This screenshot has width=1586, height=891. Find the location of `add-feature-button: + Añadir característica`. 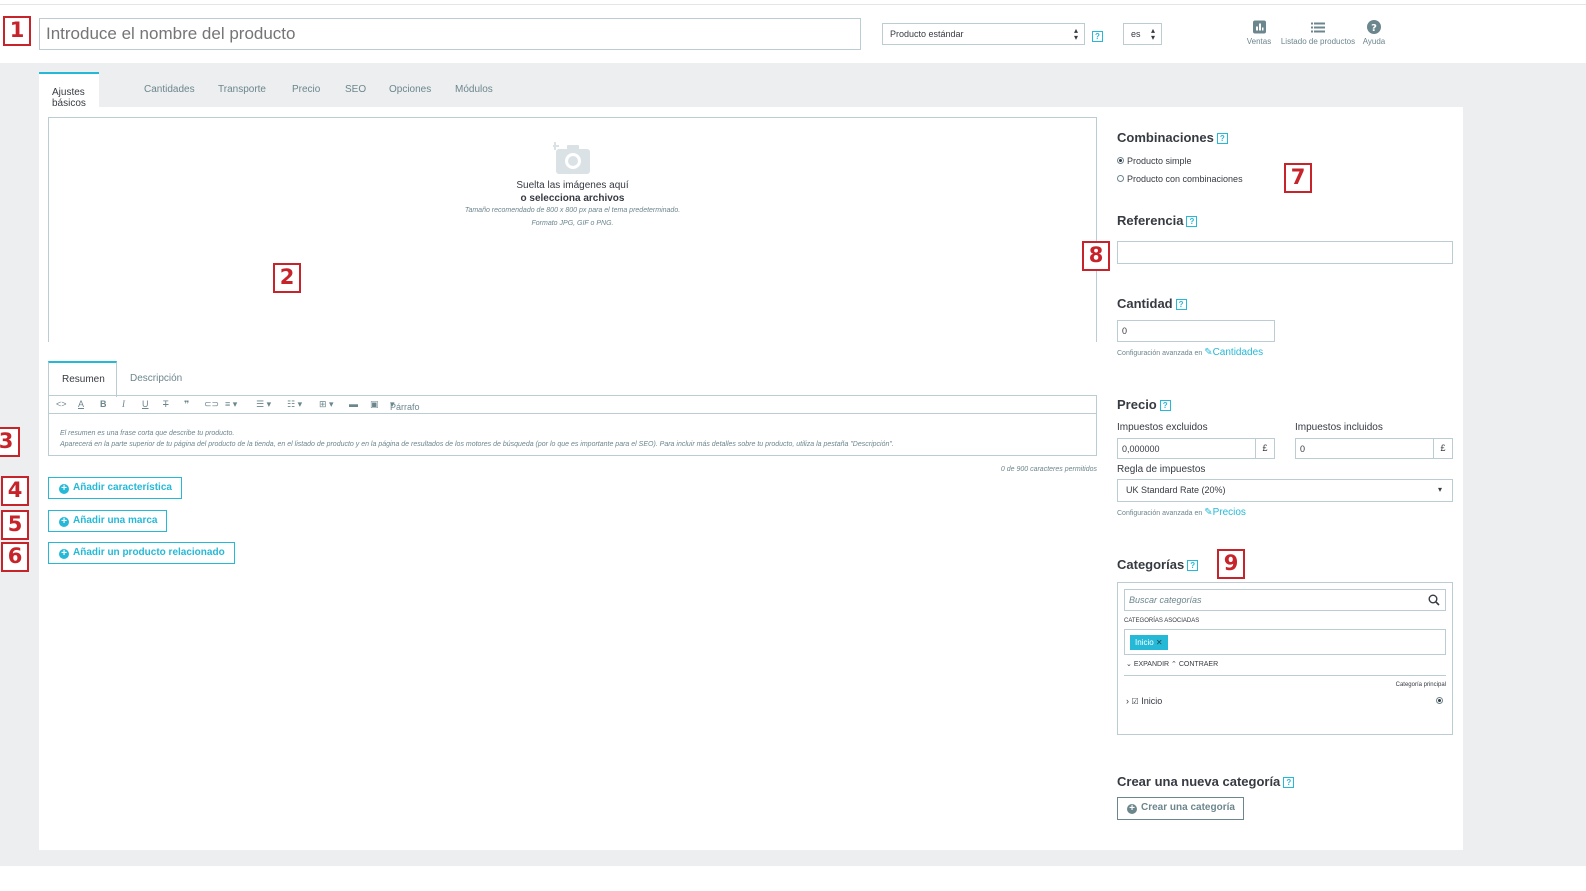

add-feature-button: + Añadir característica is located at coordinates (115, 488).